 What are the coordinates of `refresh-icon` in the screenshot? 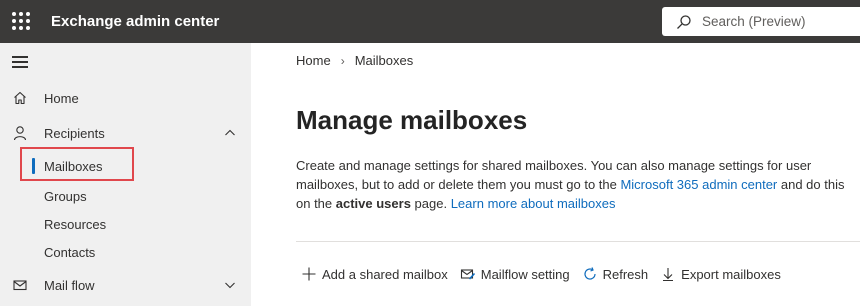 It's located at (590, 273).